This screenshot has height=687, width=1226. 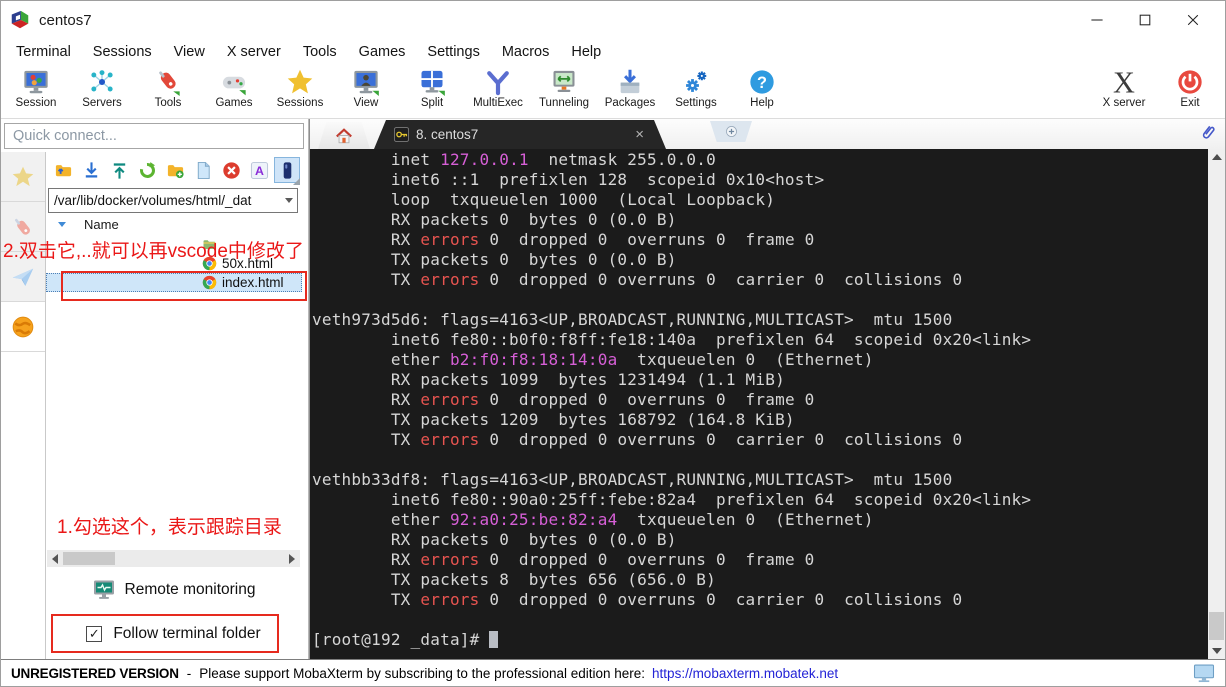 I want to click on tab-close-icon: ×, so click(x=639, y=134).